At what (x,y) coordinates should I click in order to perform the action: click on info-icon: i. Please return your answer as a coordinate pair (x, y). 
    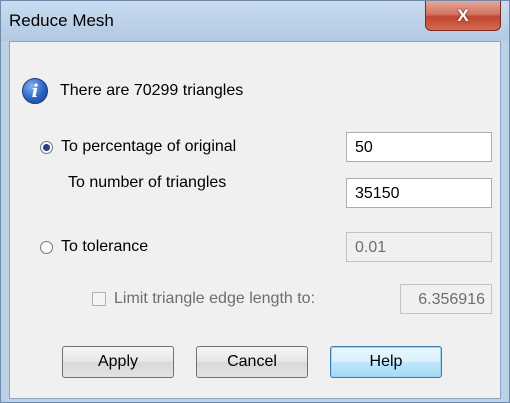
    Looking at the image, I should click on (35, 91).